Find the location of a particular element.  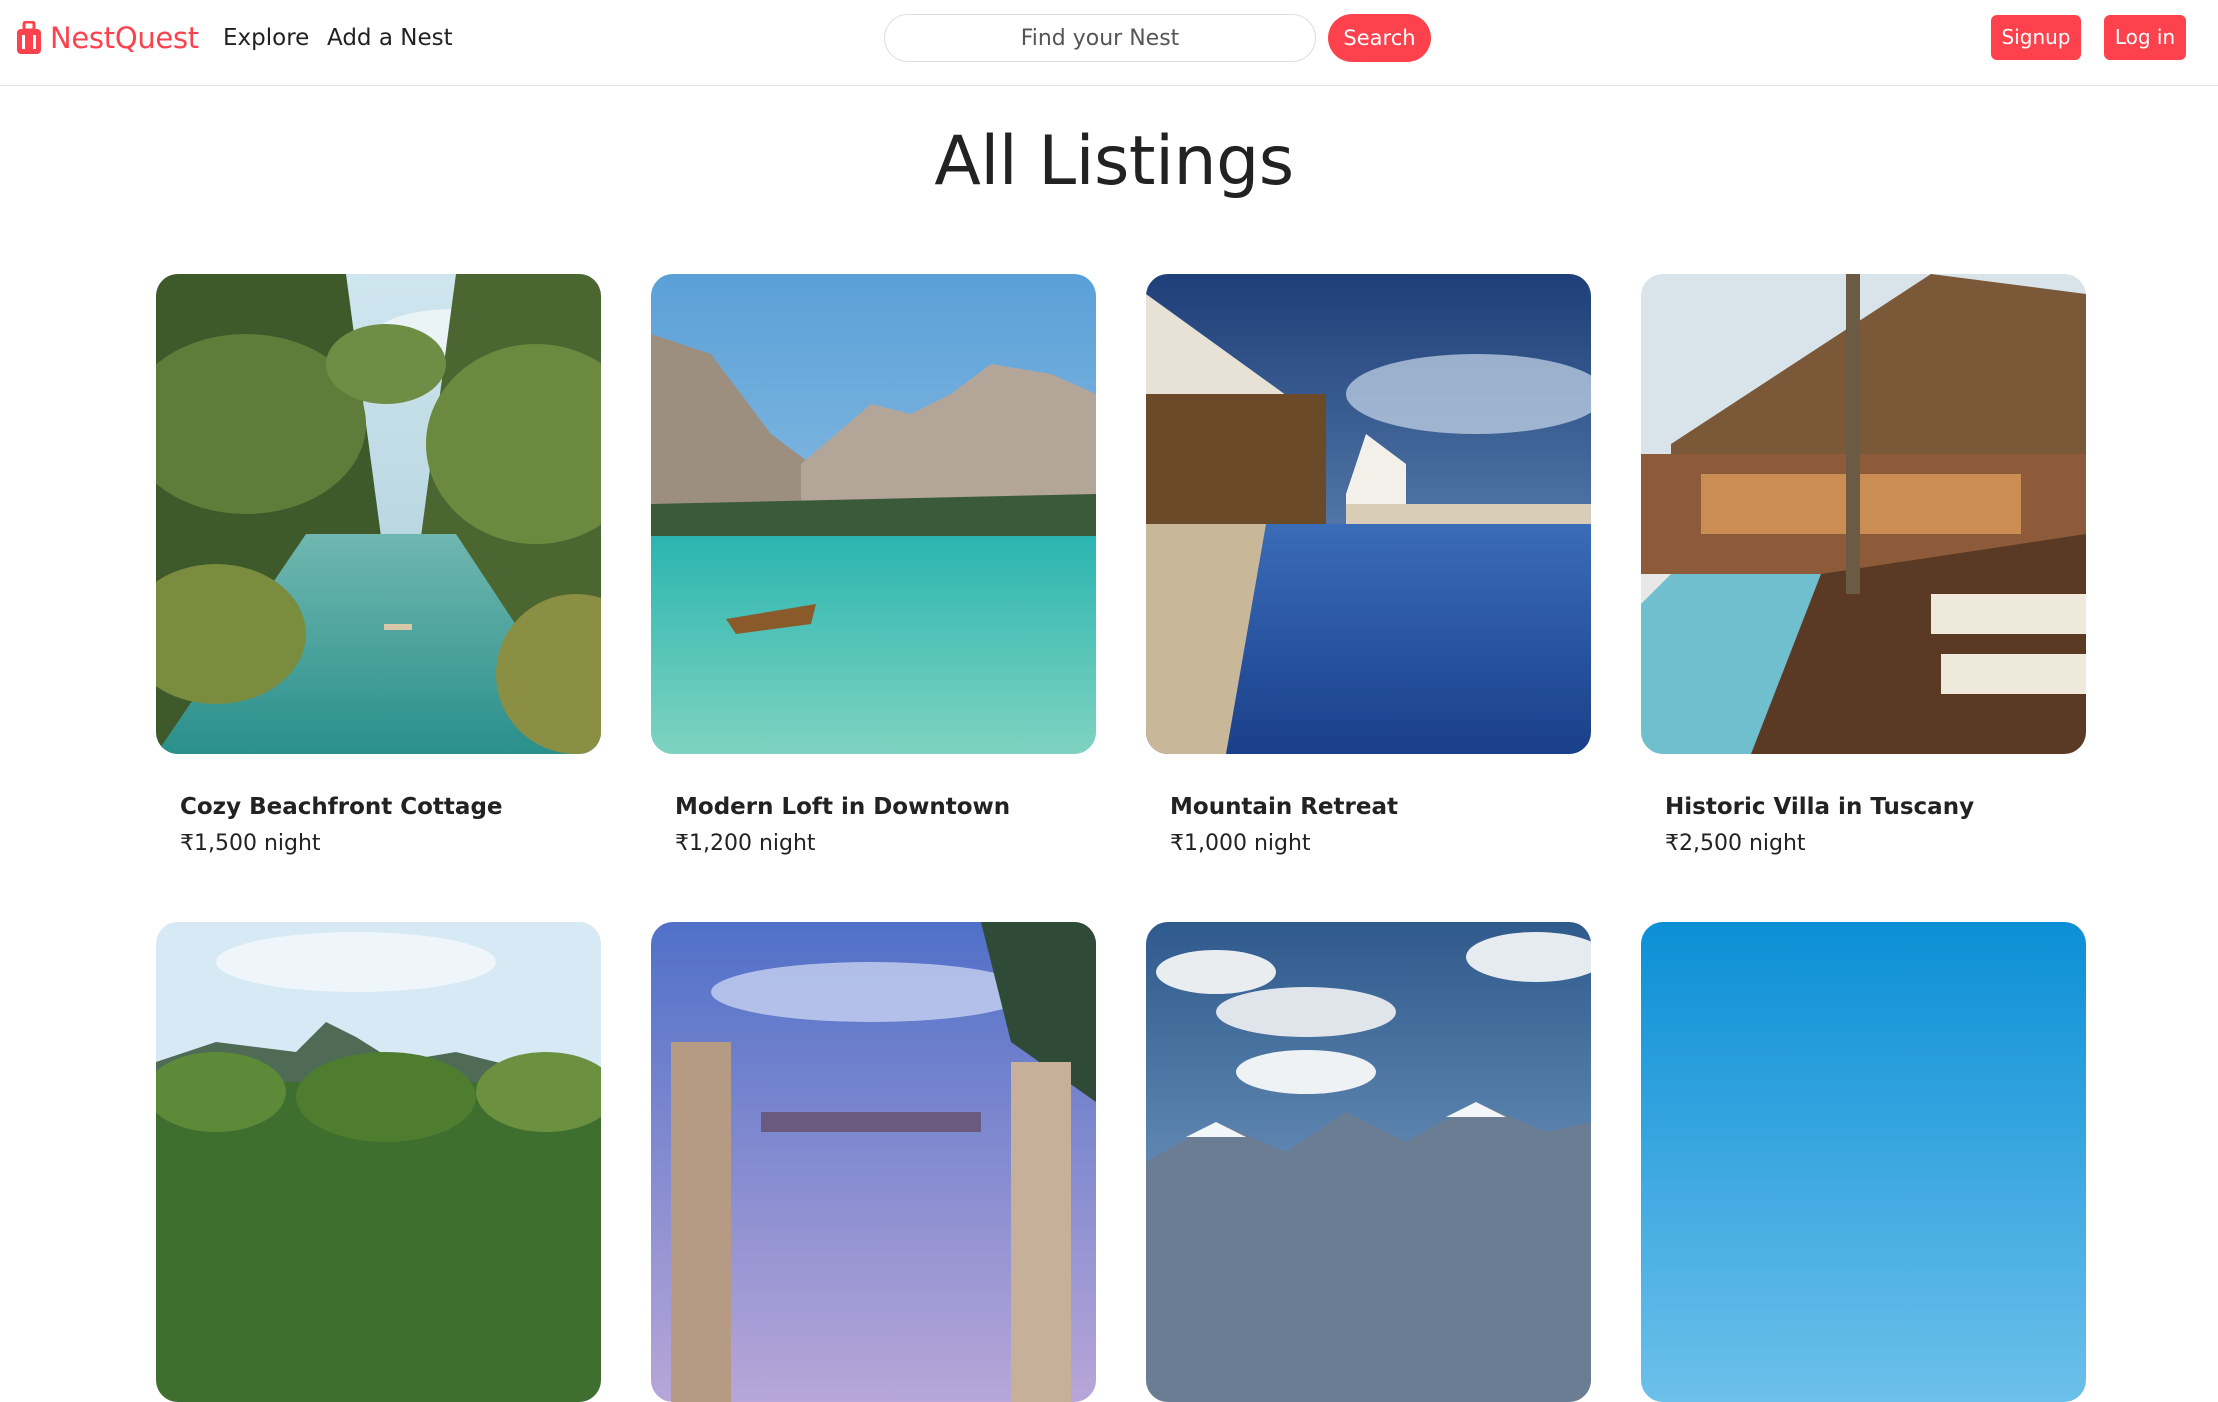

listing-card: Cozy Beachfront Cottage ₹1,500 night is located at coordinates (378, 565).